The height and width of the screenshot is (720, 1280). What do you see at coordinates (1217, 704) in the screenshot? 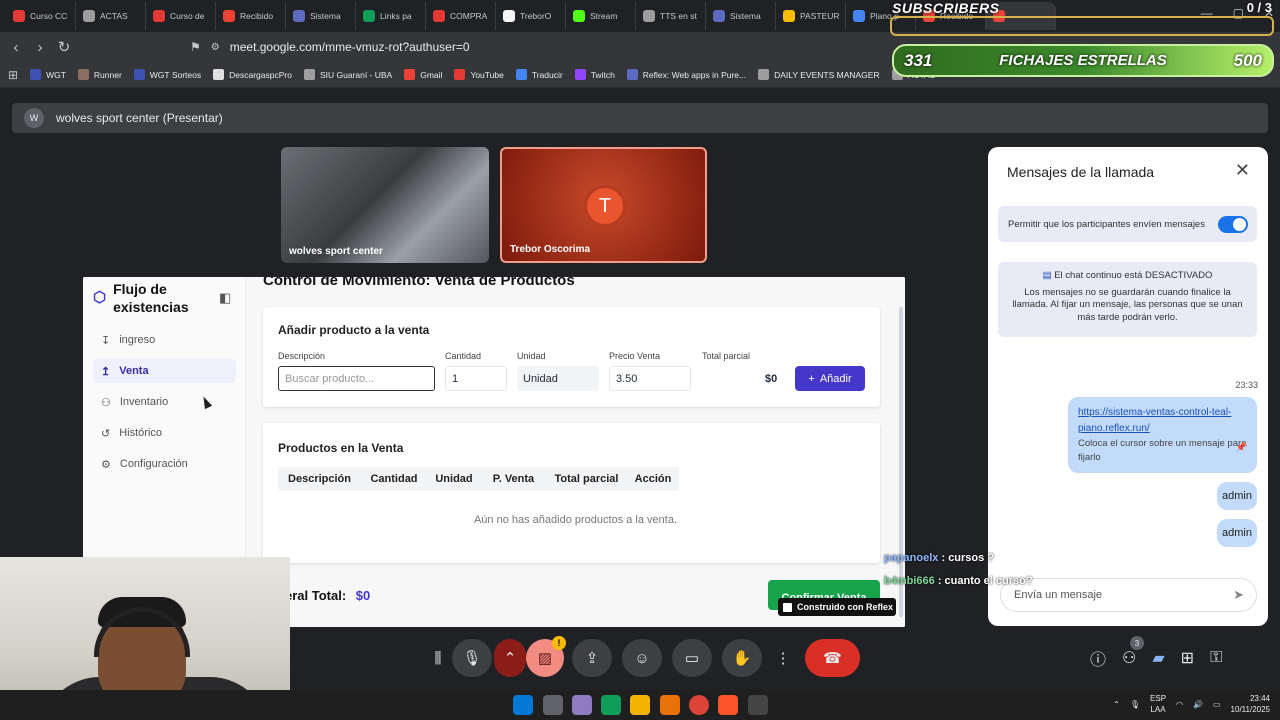
I see `battery-icon: ▭` at bounding box center [1217, 704].